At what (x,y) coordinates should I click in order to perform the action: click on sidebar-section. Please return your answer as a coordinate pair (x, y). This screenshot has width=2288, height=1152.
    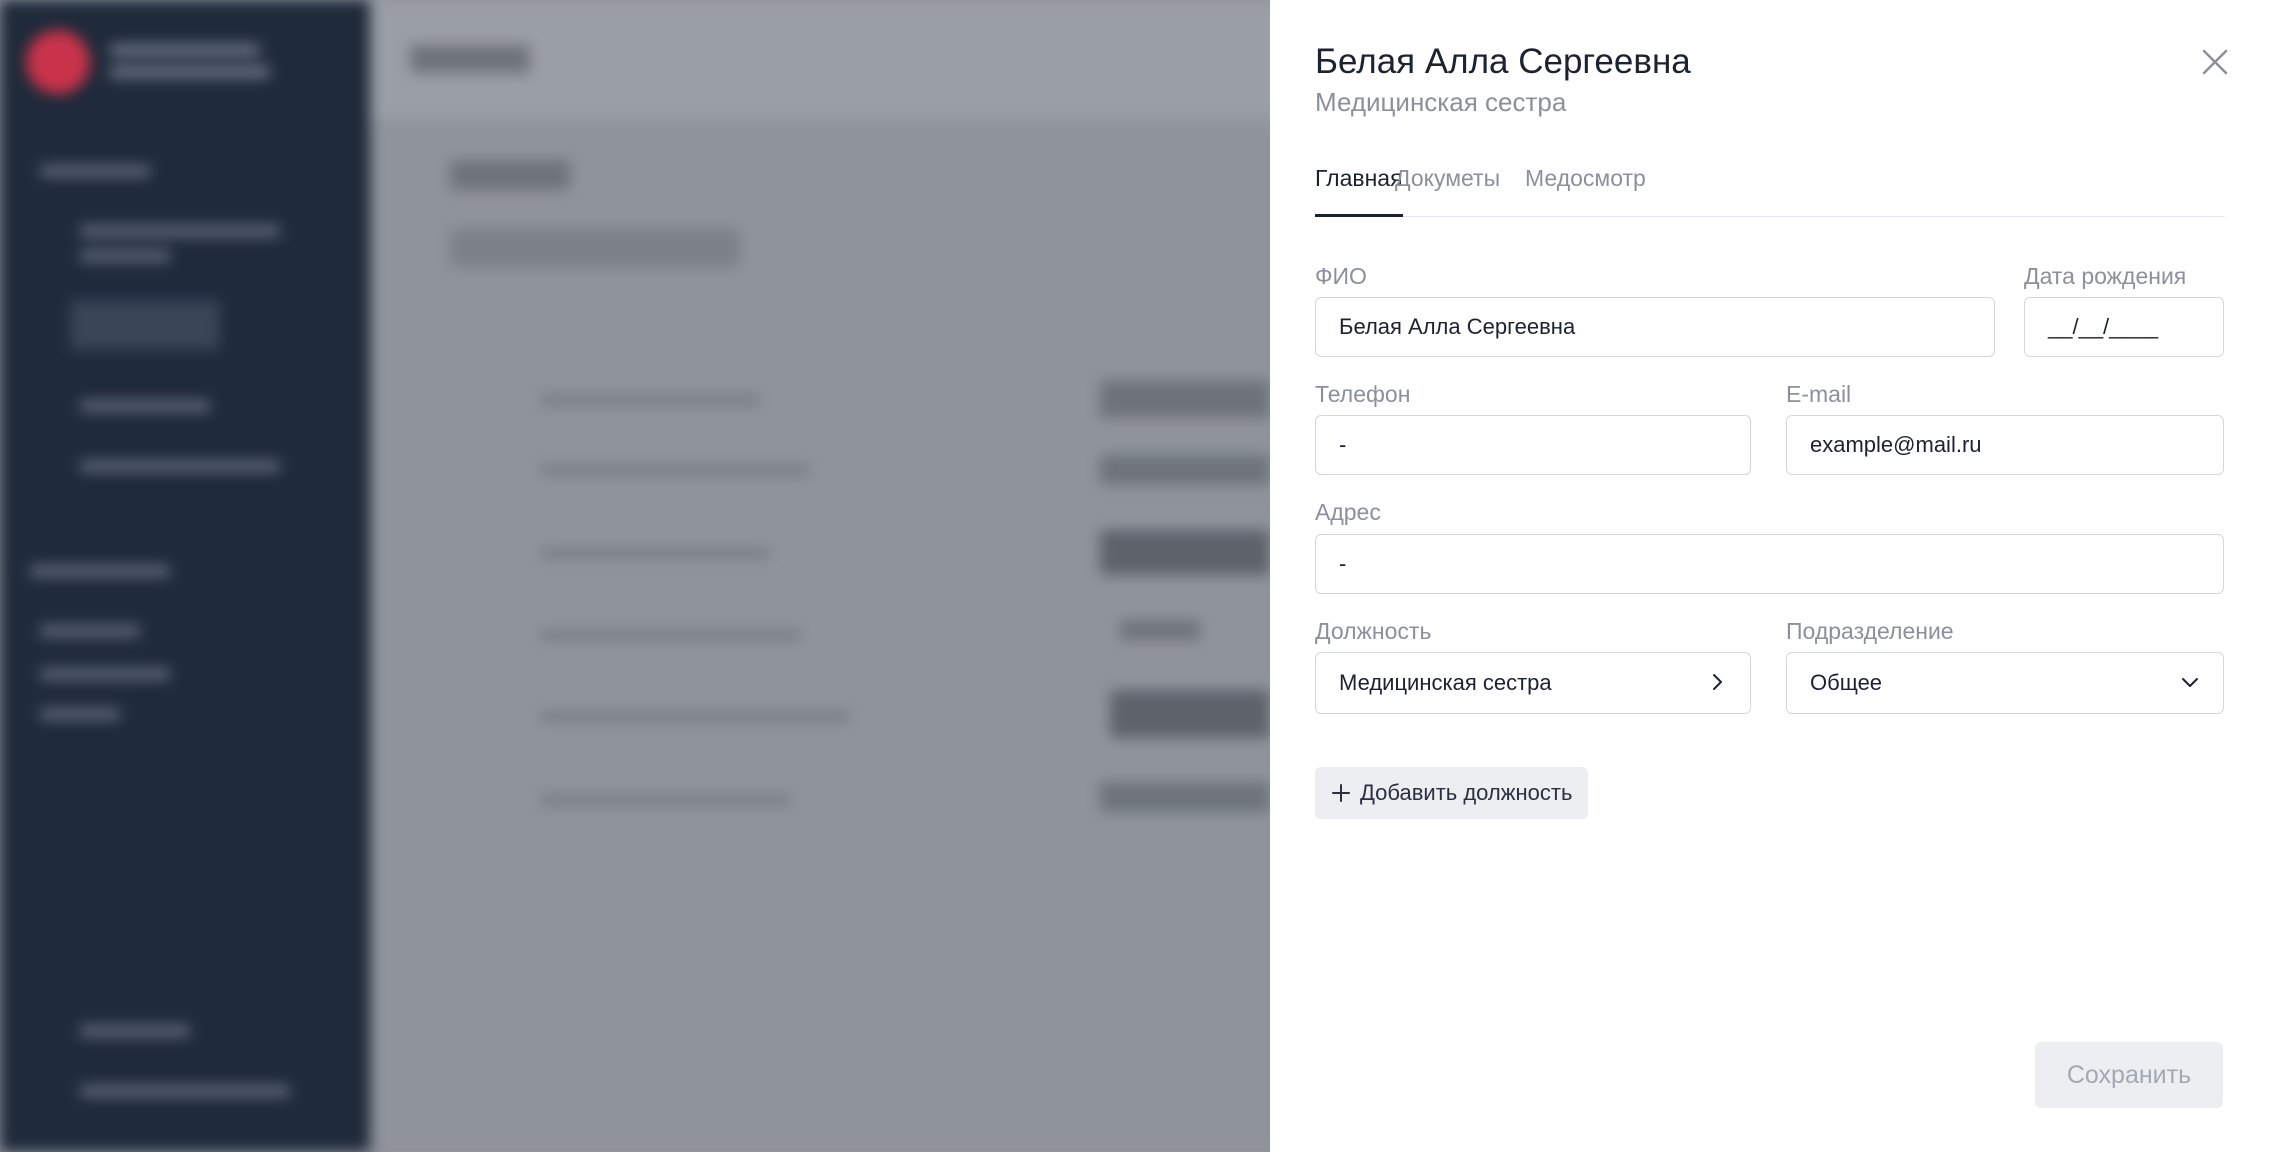
    Looking at the image, I should click on (100, 571).